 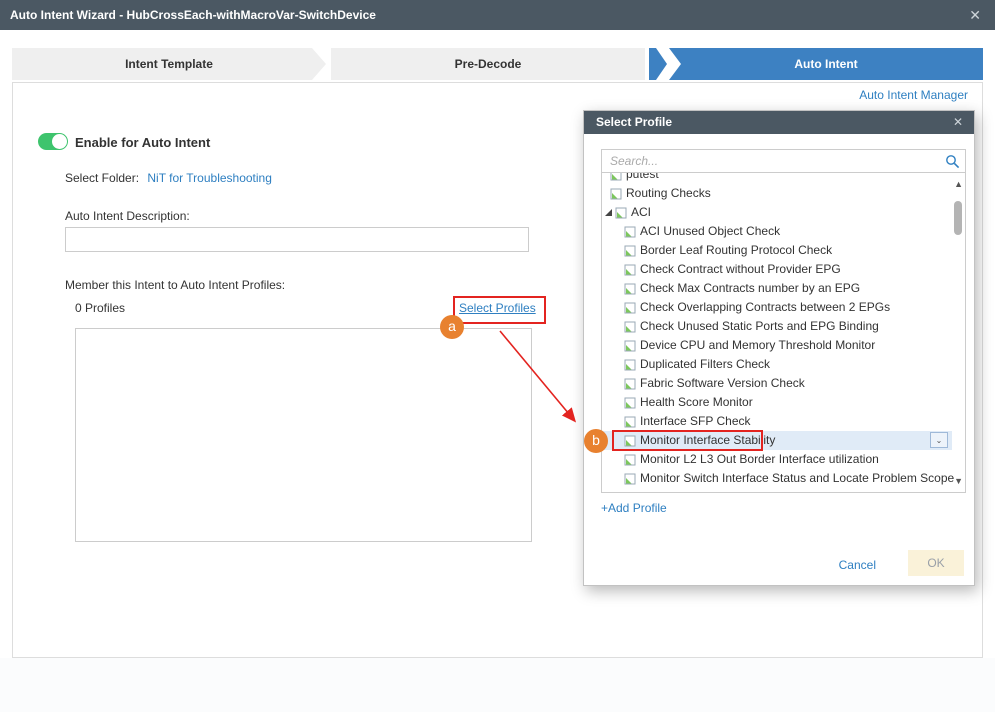 What do you see at coordinates (740, 269) in the screenshot?
I see `tree-row-label: Check Contract without Provider EPG` at bounding box center [740, 269].